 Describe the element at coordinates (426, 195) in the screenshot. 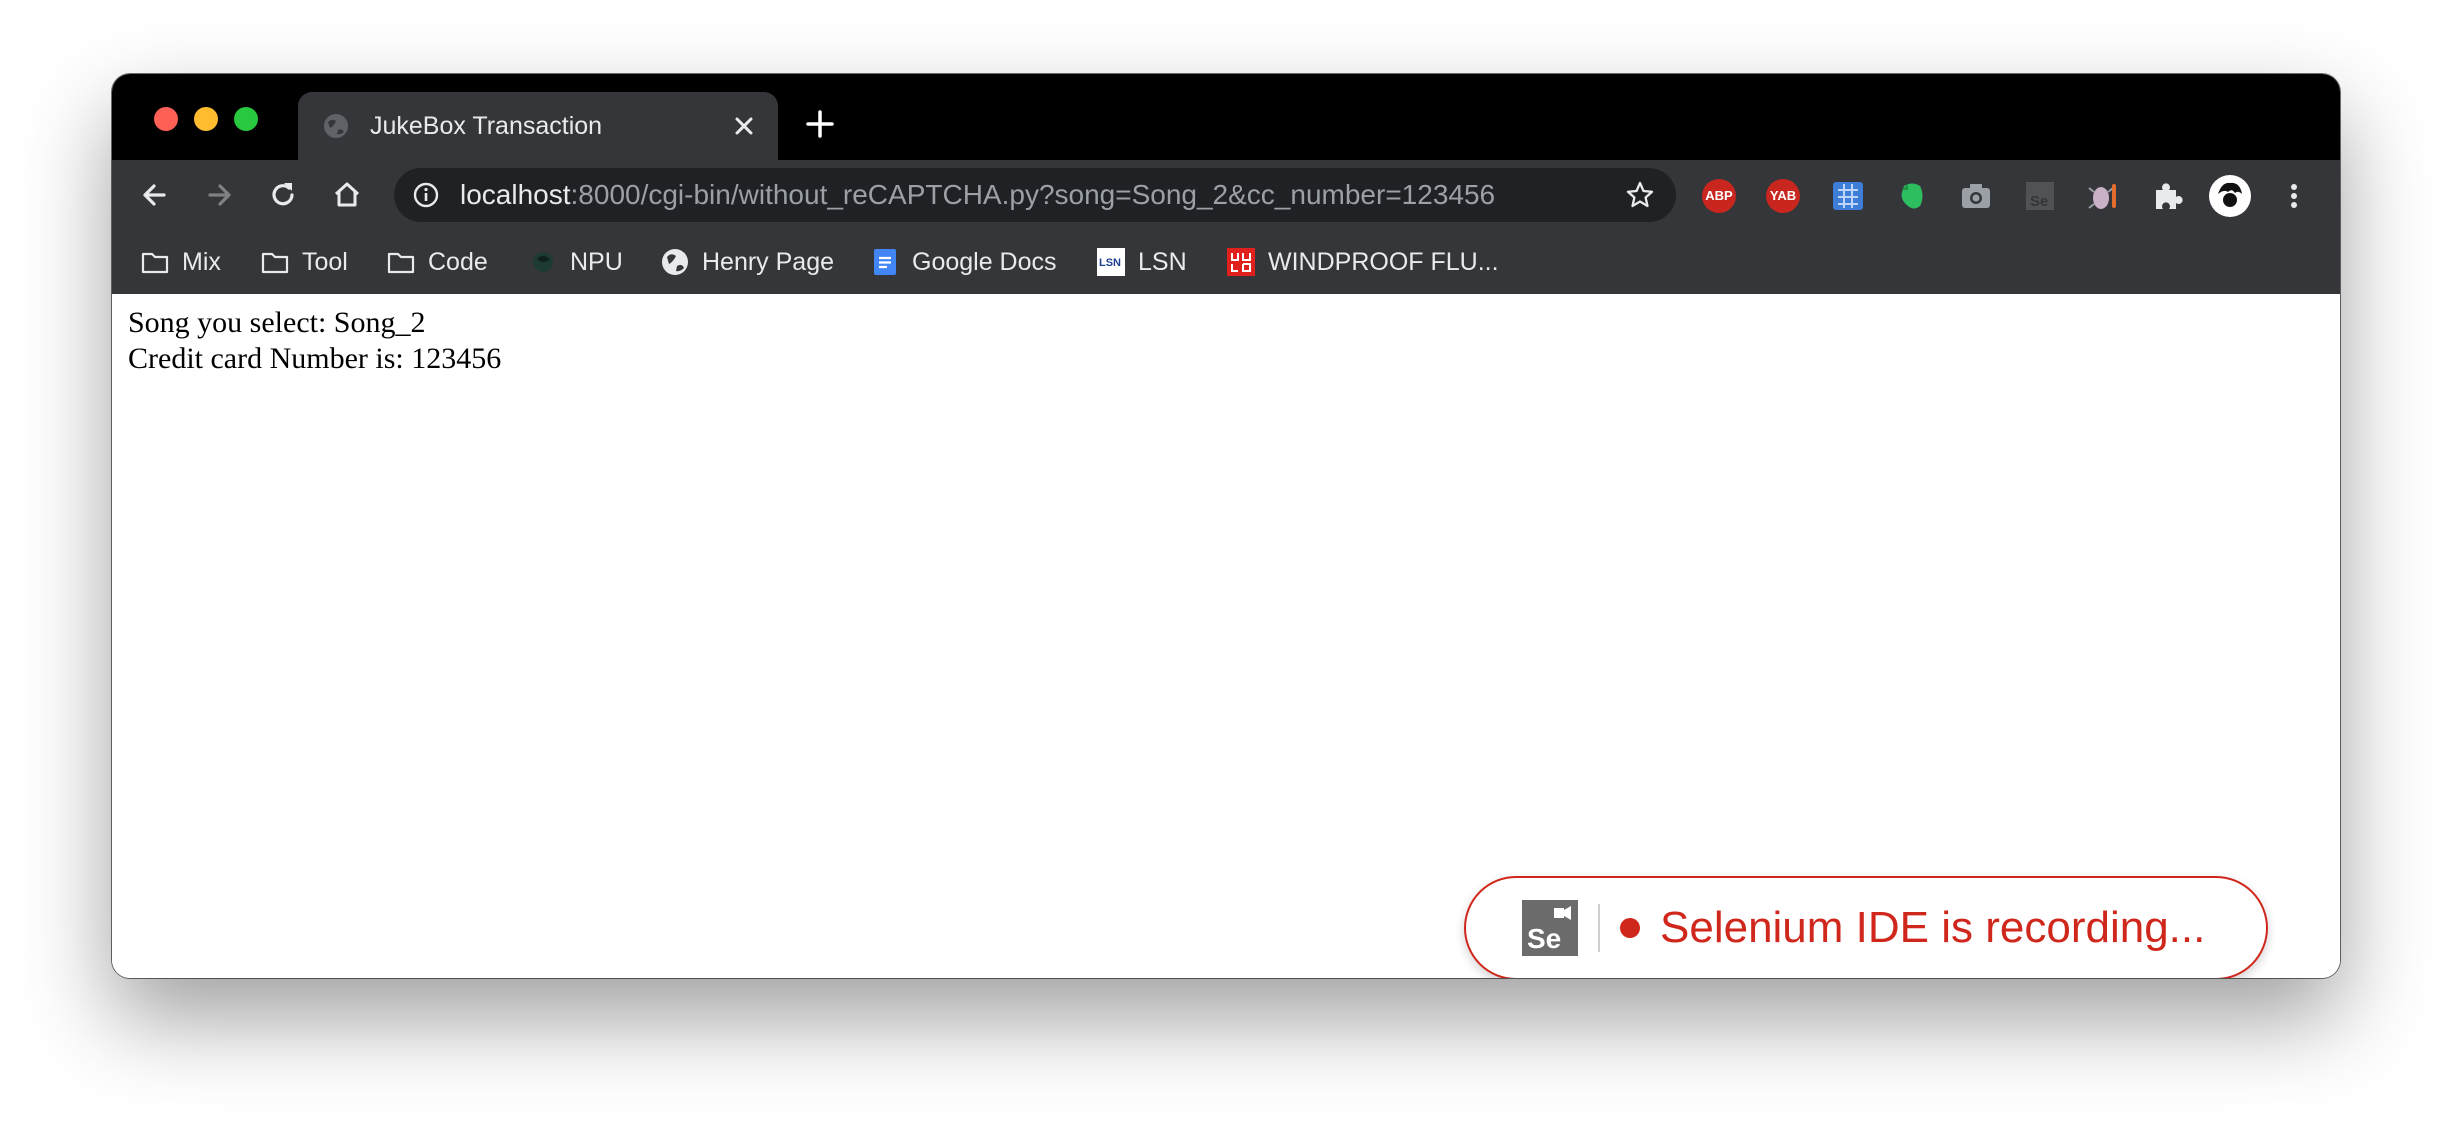

I see `info-icon` at that location.